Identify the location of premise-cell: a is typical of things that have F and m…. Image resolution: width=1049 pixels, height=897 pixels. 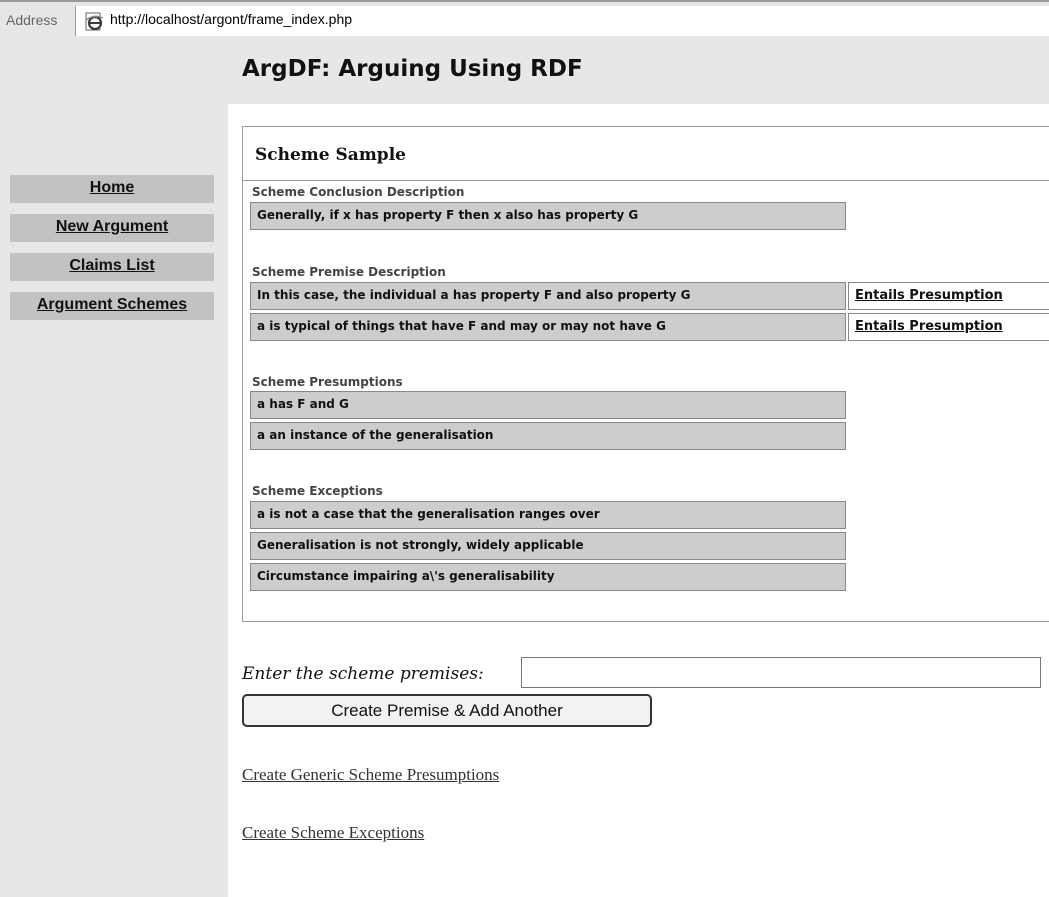
(548, 327).